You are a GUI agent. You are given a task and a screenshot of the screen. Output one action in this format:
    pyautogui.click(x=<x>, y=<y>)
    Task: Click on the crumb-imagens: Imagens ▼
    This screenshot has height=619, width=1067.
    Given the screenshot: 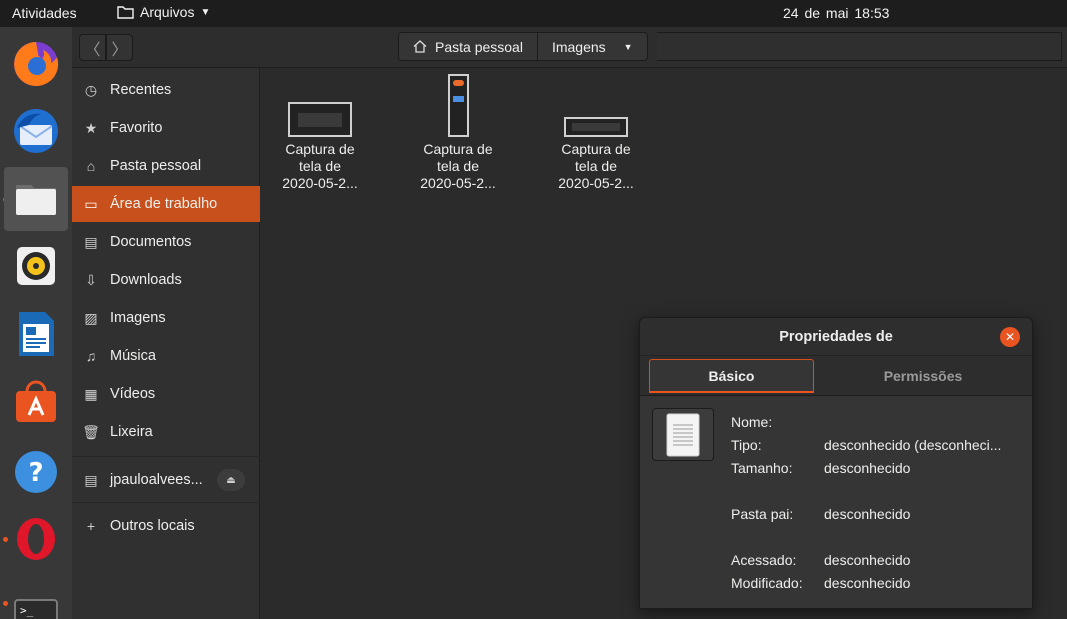 What is the action you would take?
    pyautogui.click(x=592, y=46)
    